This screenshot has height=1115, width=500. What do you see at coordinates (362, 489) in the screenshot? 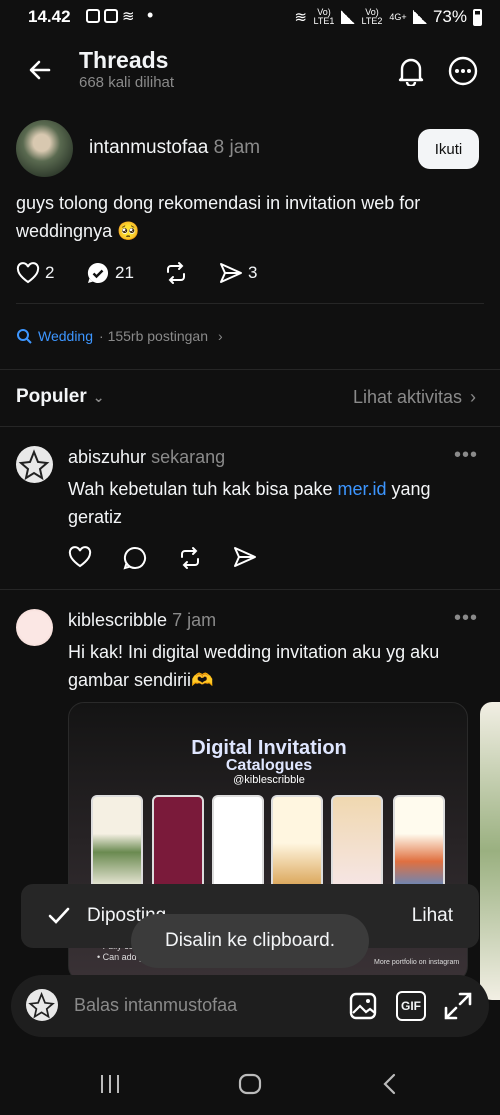
I see `reply-link: mer.id` at bounding box center [362, 489].